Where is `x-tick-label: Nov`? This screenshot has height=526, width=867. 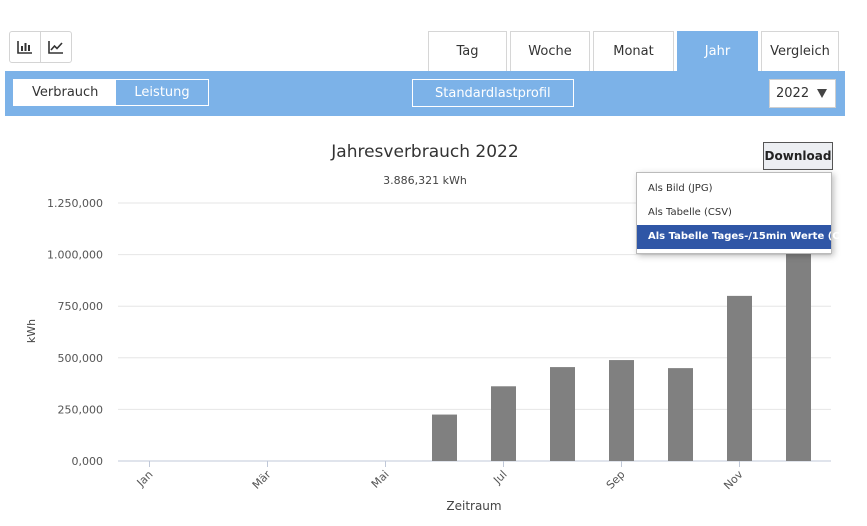
x-tick-label: Nov is located at coordinates (733, 480).